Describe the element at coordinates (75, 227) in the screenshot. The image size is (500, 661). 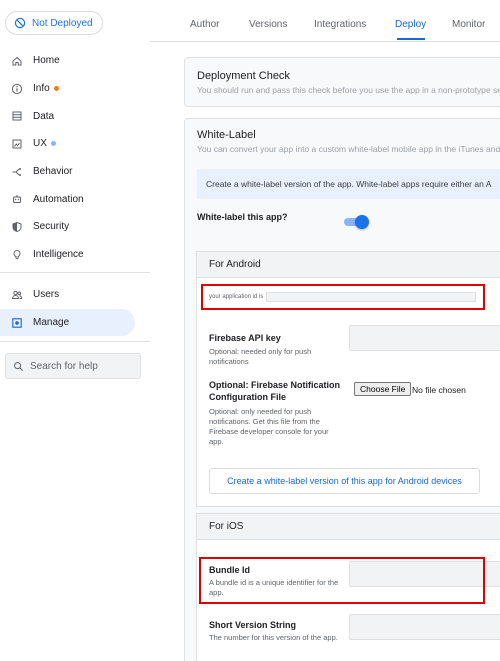
I see `sidebar-item-security: Security` at that location.